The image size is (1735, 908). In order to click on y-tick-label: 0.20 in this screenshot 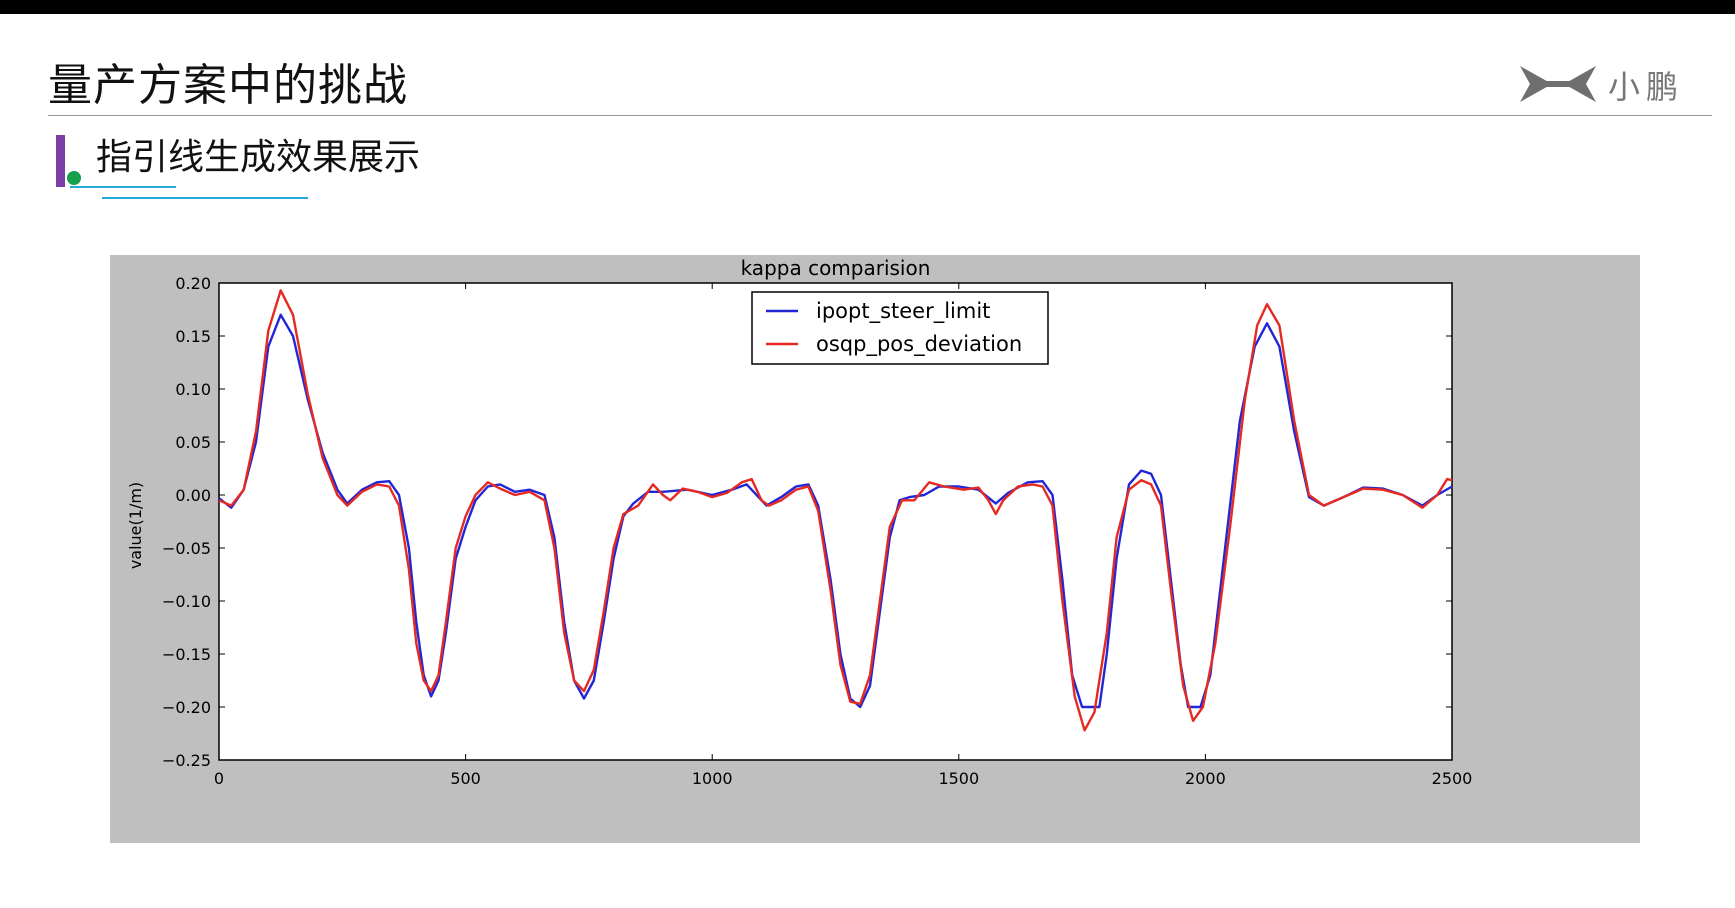, I will do `click(193, 283)`.